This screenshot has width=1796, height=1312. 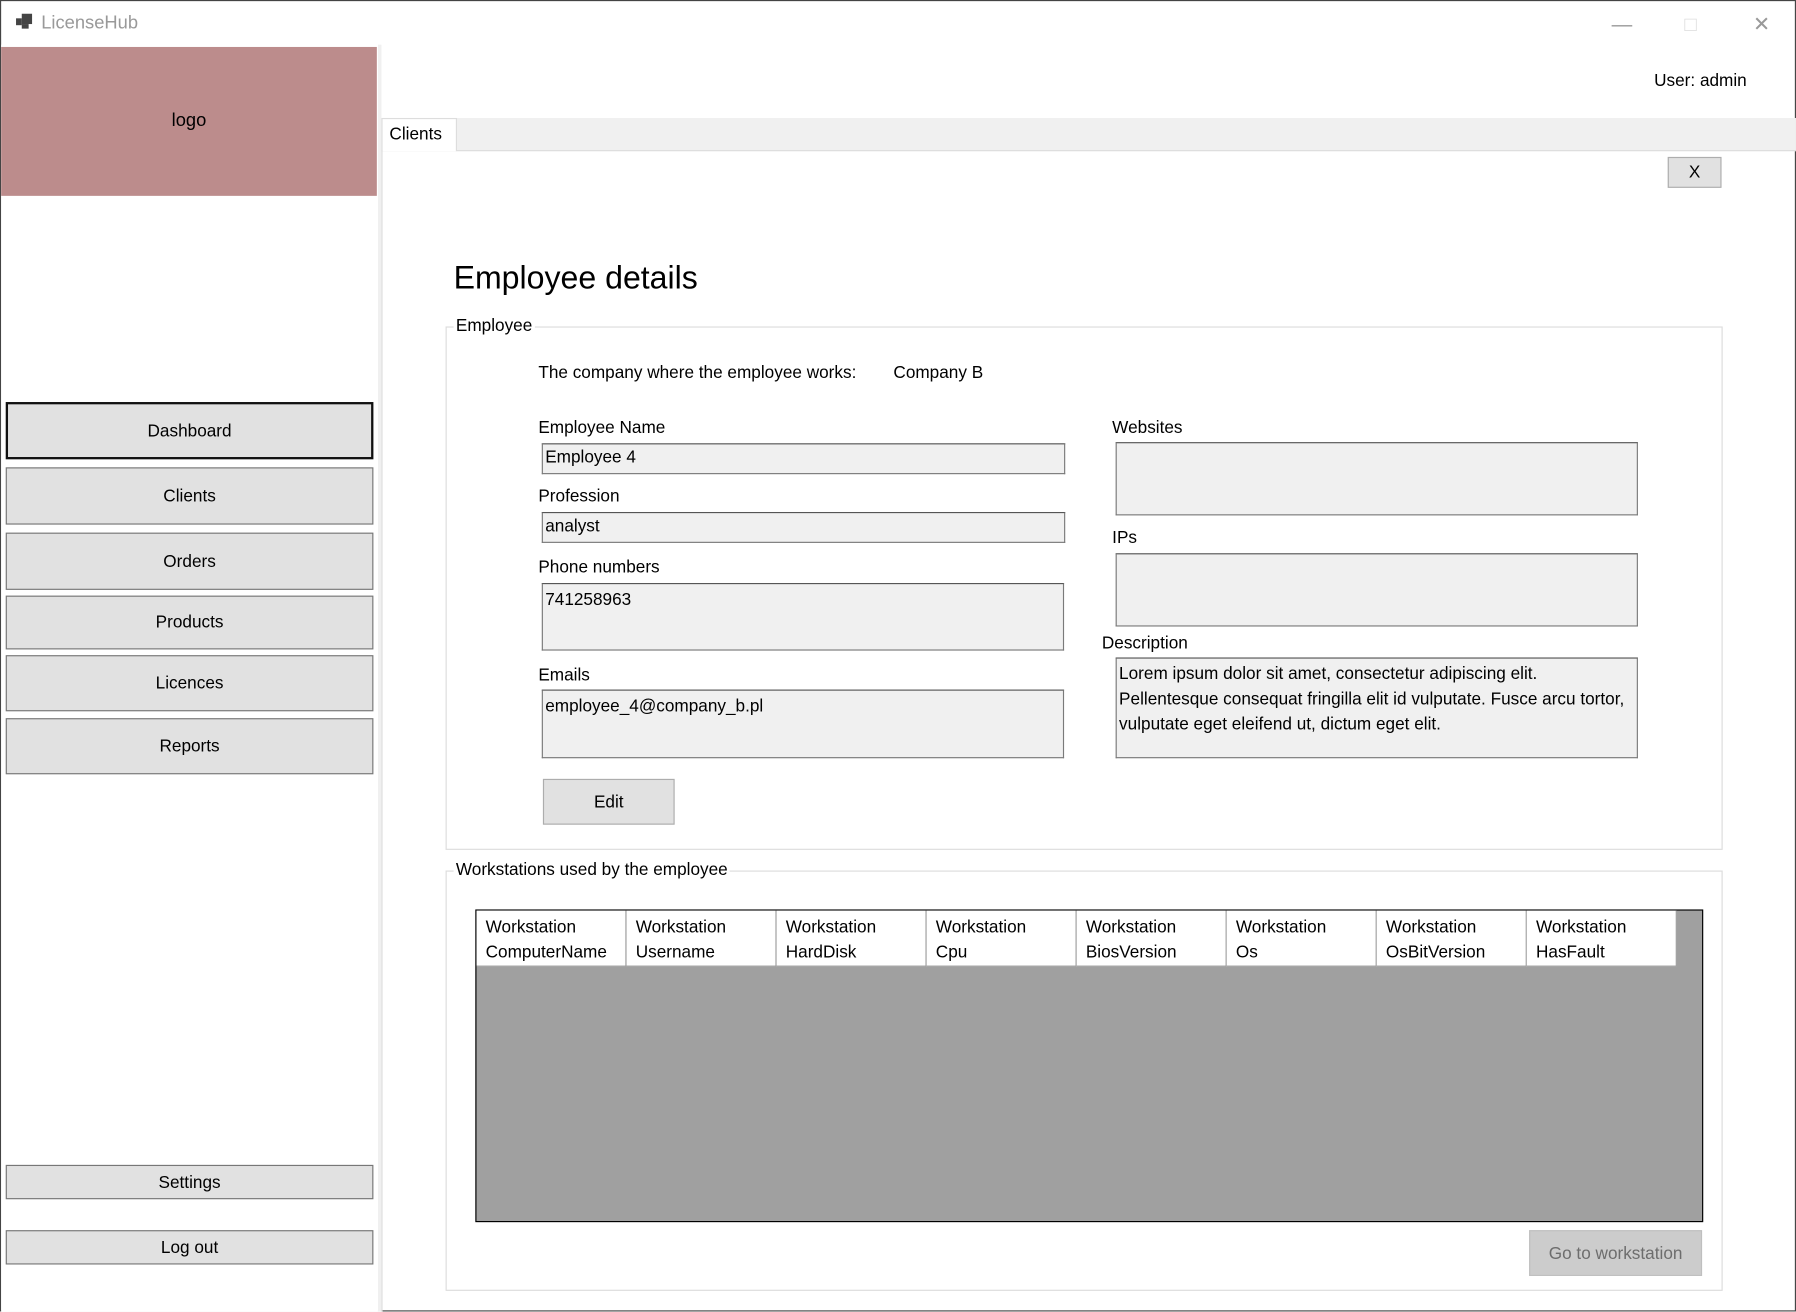 I want to click on tab-strip, so click(x=1088, y=134).